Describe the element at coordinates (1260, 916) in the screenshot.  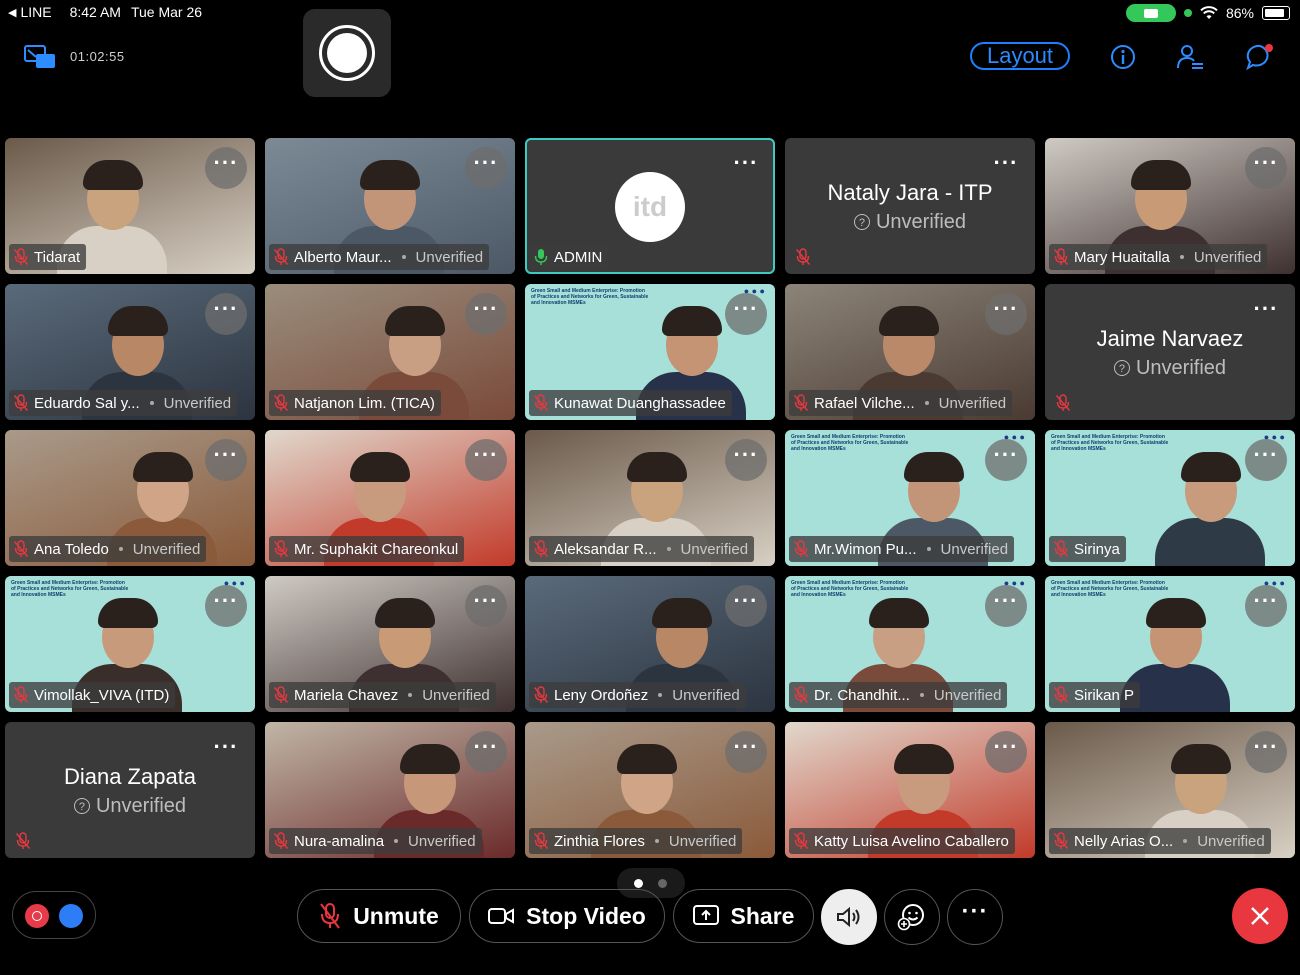
I see `end-meeting-button` at that location.